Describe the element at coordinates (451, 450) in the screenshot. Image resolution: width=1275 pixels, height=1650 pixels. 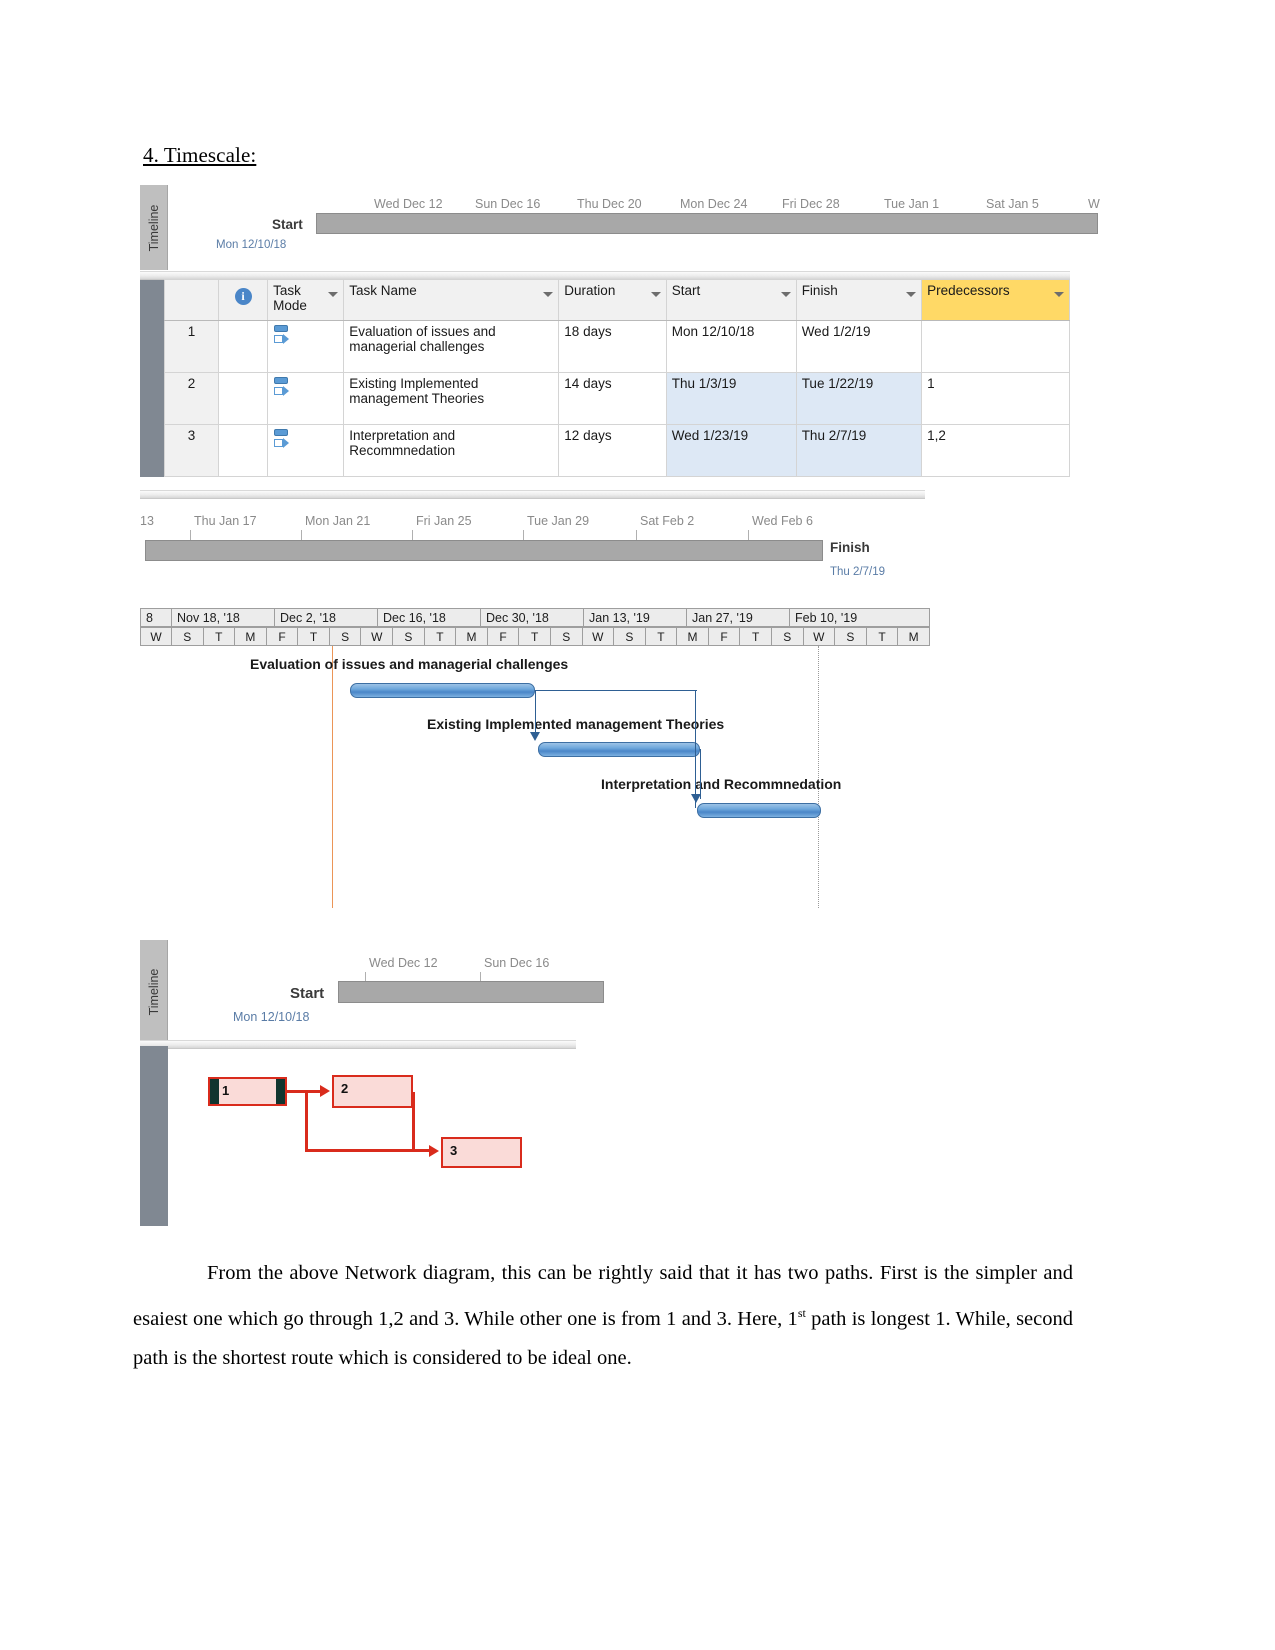
I see `row-task-name: Interpretation and Recommnedation` at that location.